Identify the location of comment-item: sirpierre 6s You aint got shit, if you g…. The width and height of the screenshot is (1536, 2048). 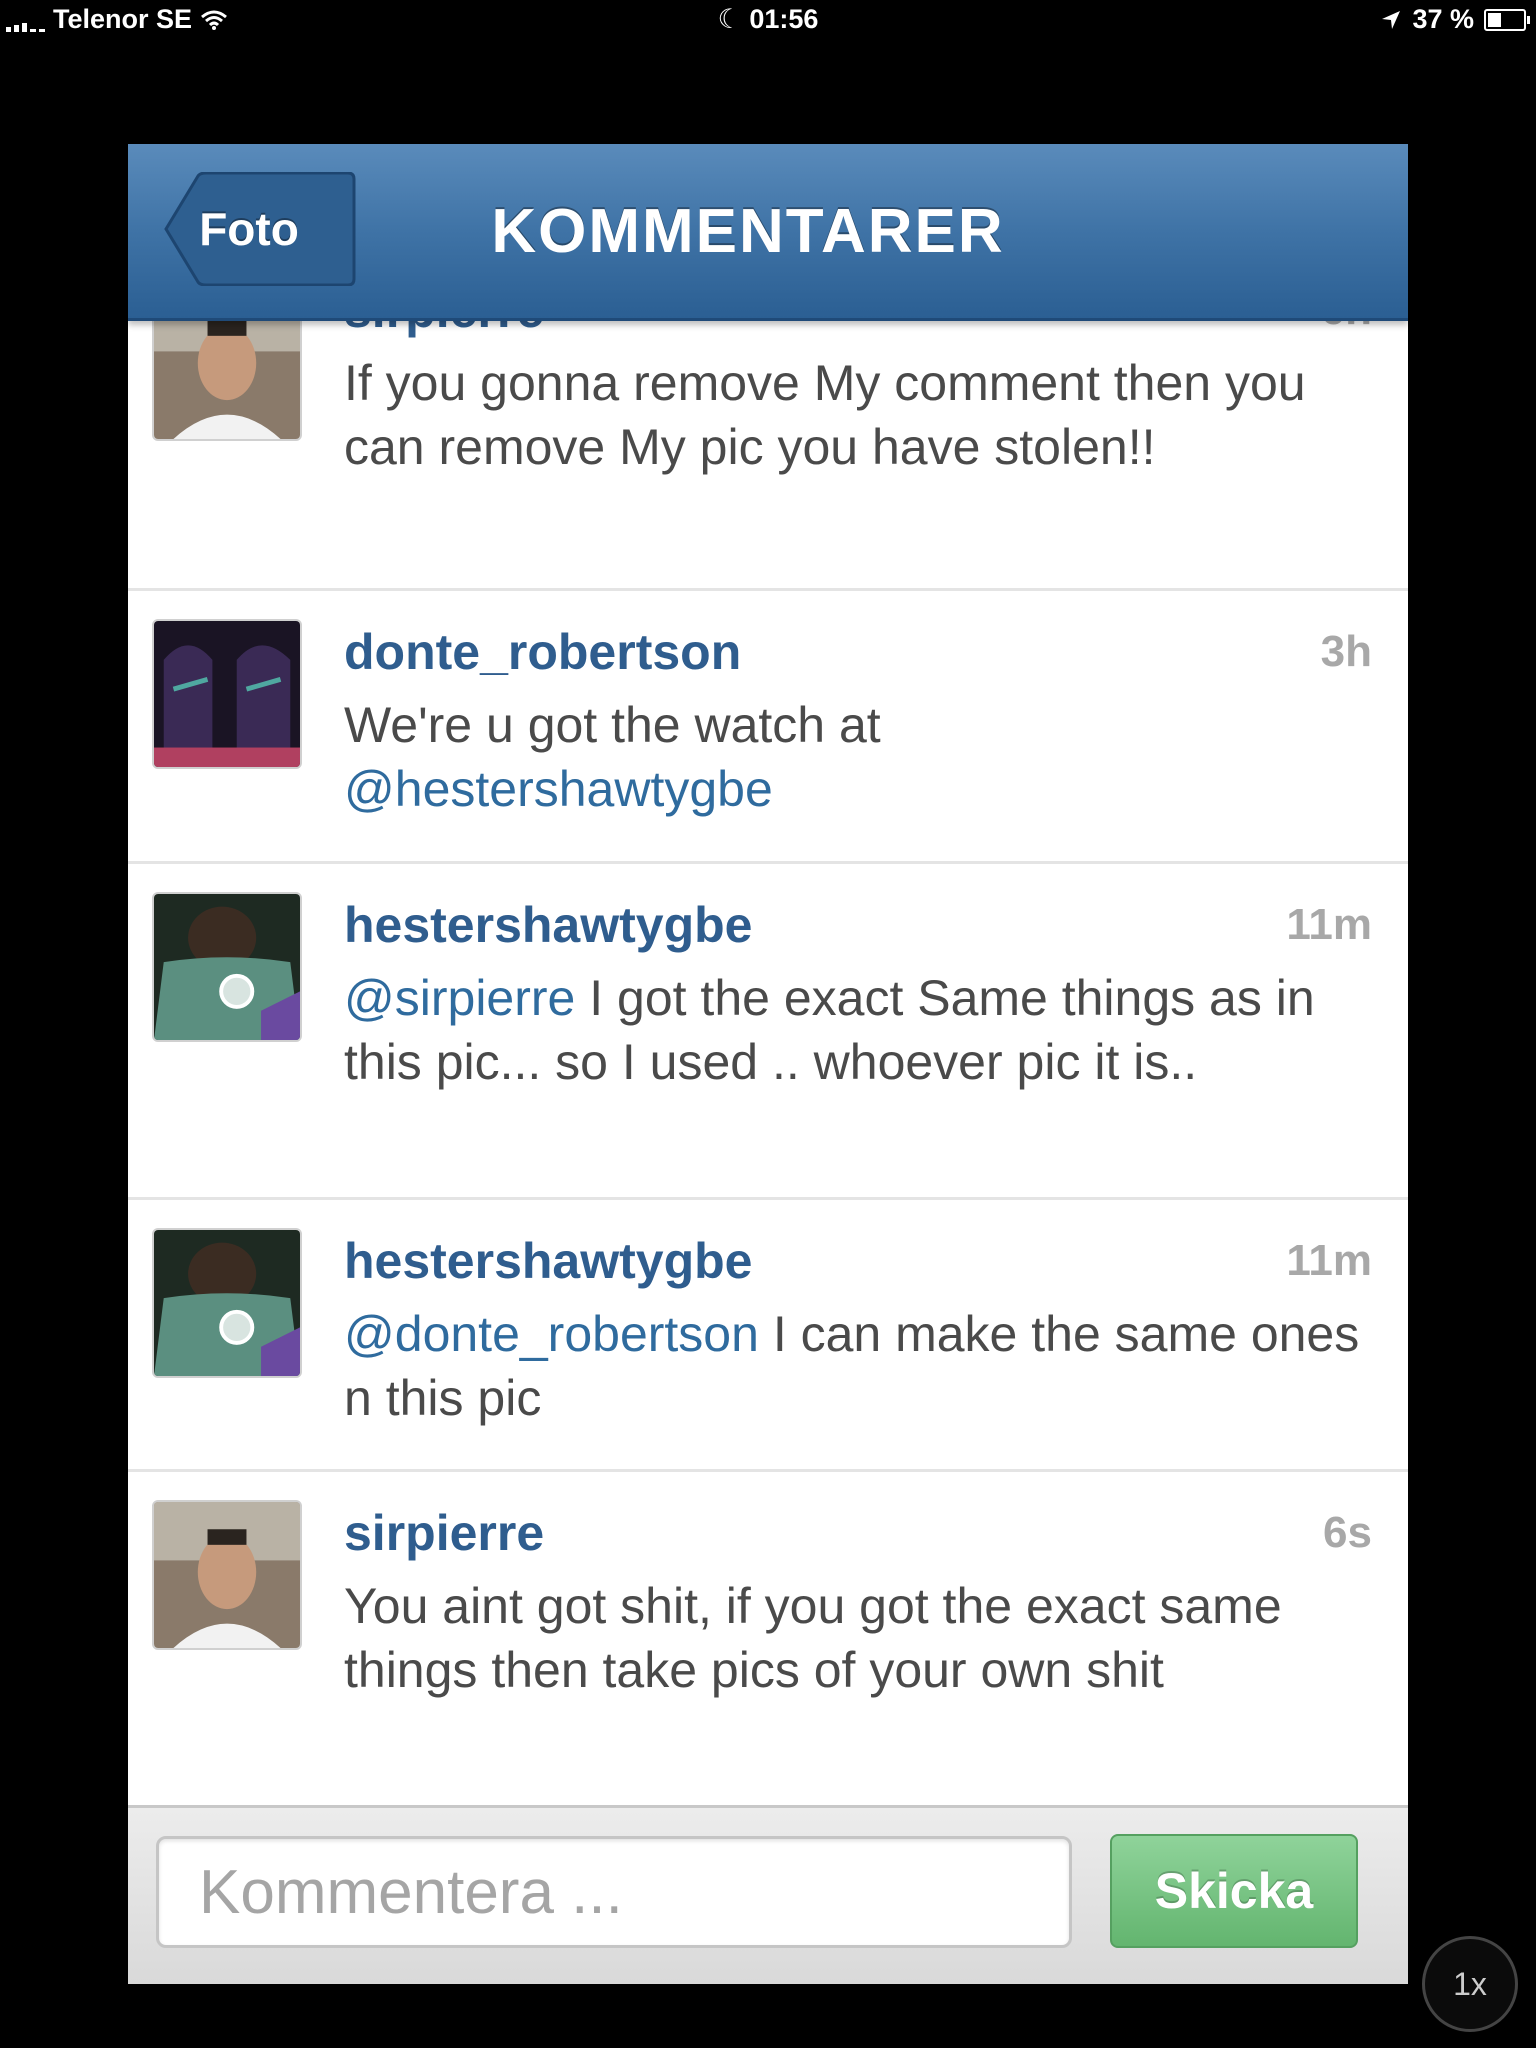
(768, 1638).